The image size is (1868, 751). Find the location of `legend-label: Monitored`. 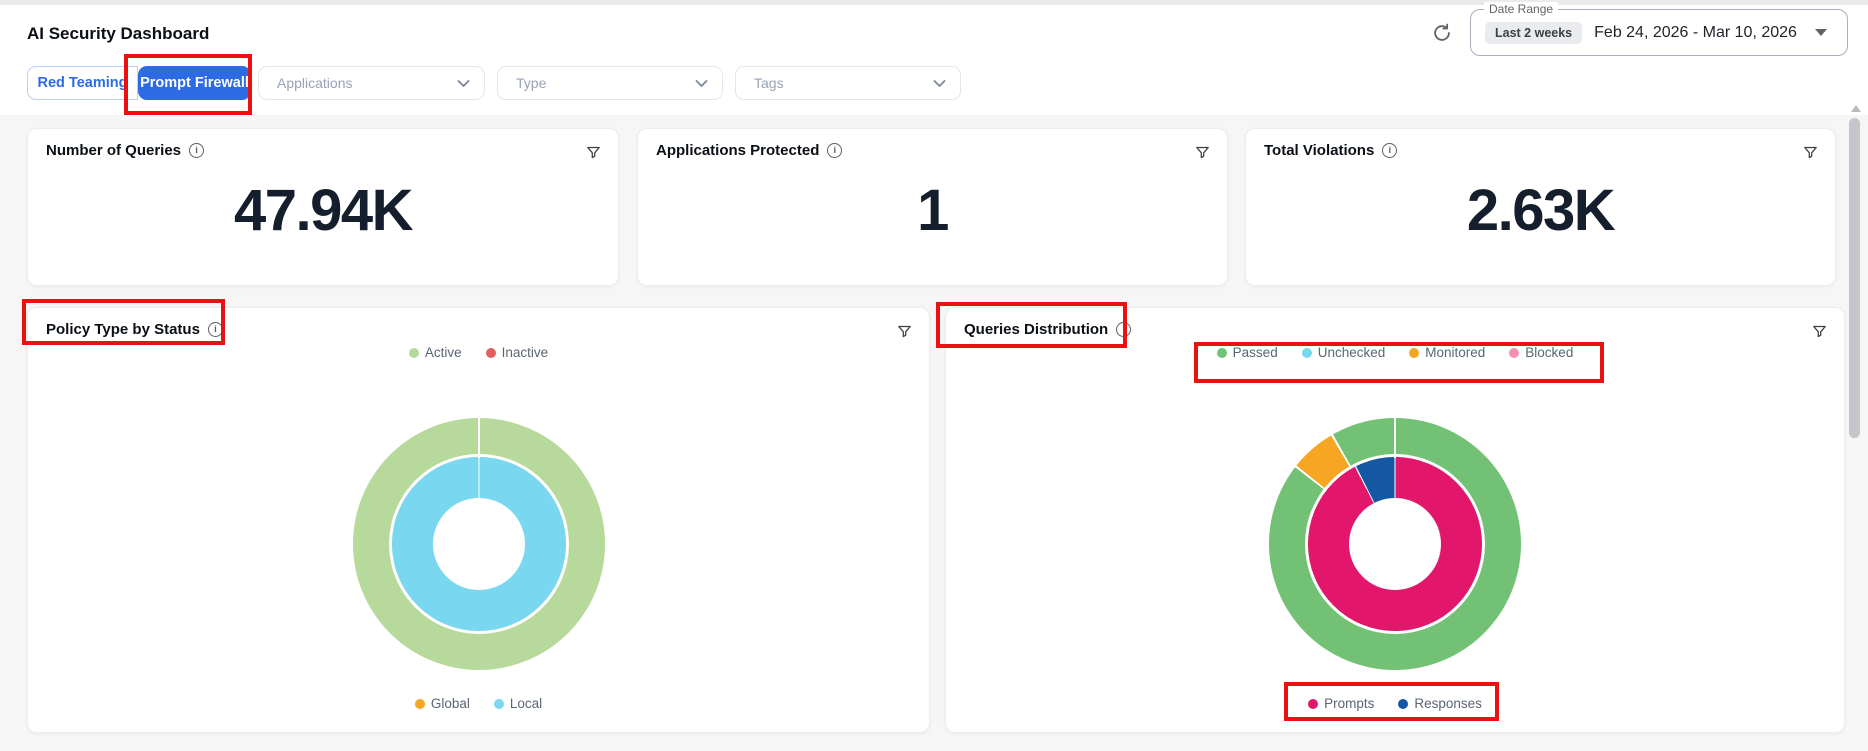

legend-label: Monitored is located at coordinates (1455, 352).